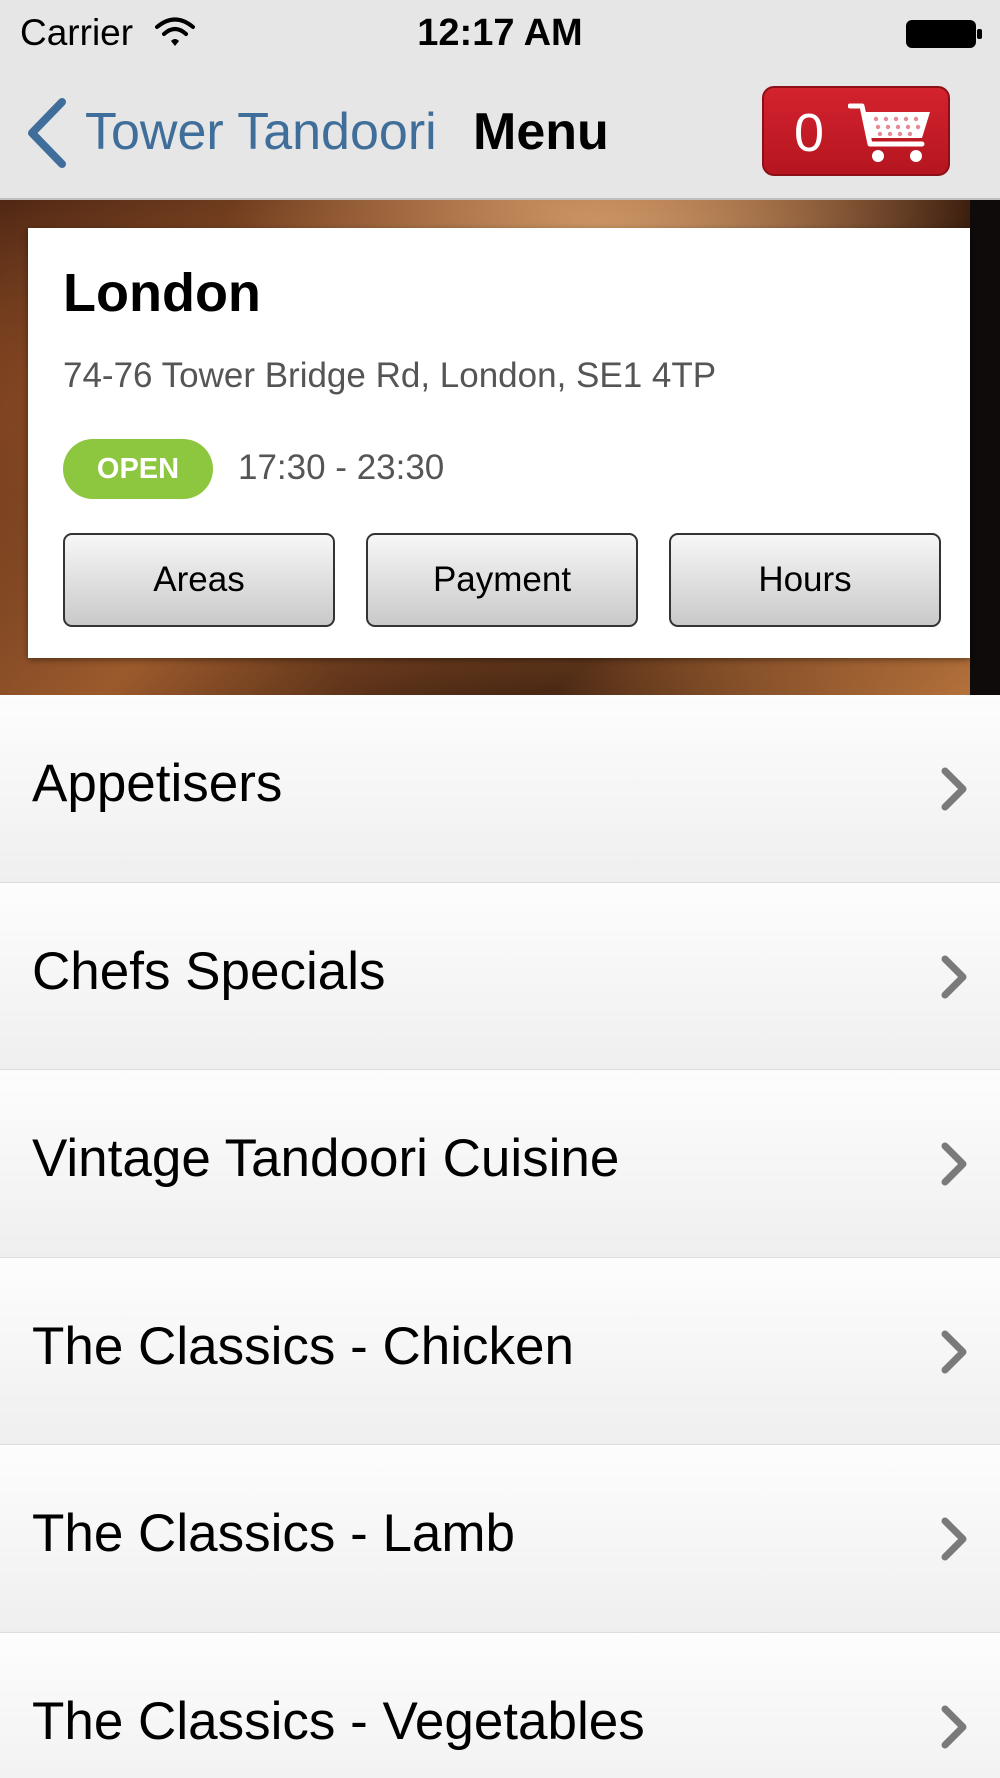  What do you see at coordinates (162, 293) in the screenshot?
I see `location-city: London` at bounding box center [162, 293].